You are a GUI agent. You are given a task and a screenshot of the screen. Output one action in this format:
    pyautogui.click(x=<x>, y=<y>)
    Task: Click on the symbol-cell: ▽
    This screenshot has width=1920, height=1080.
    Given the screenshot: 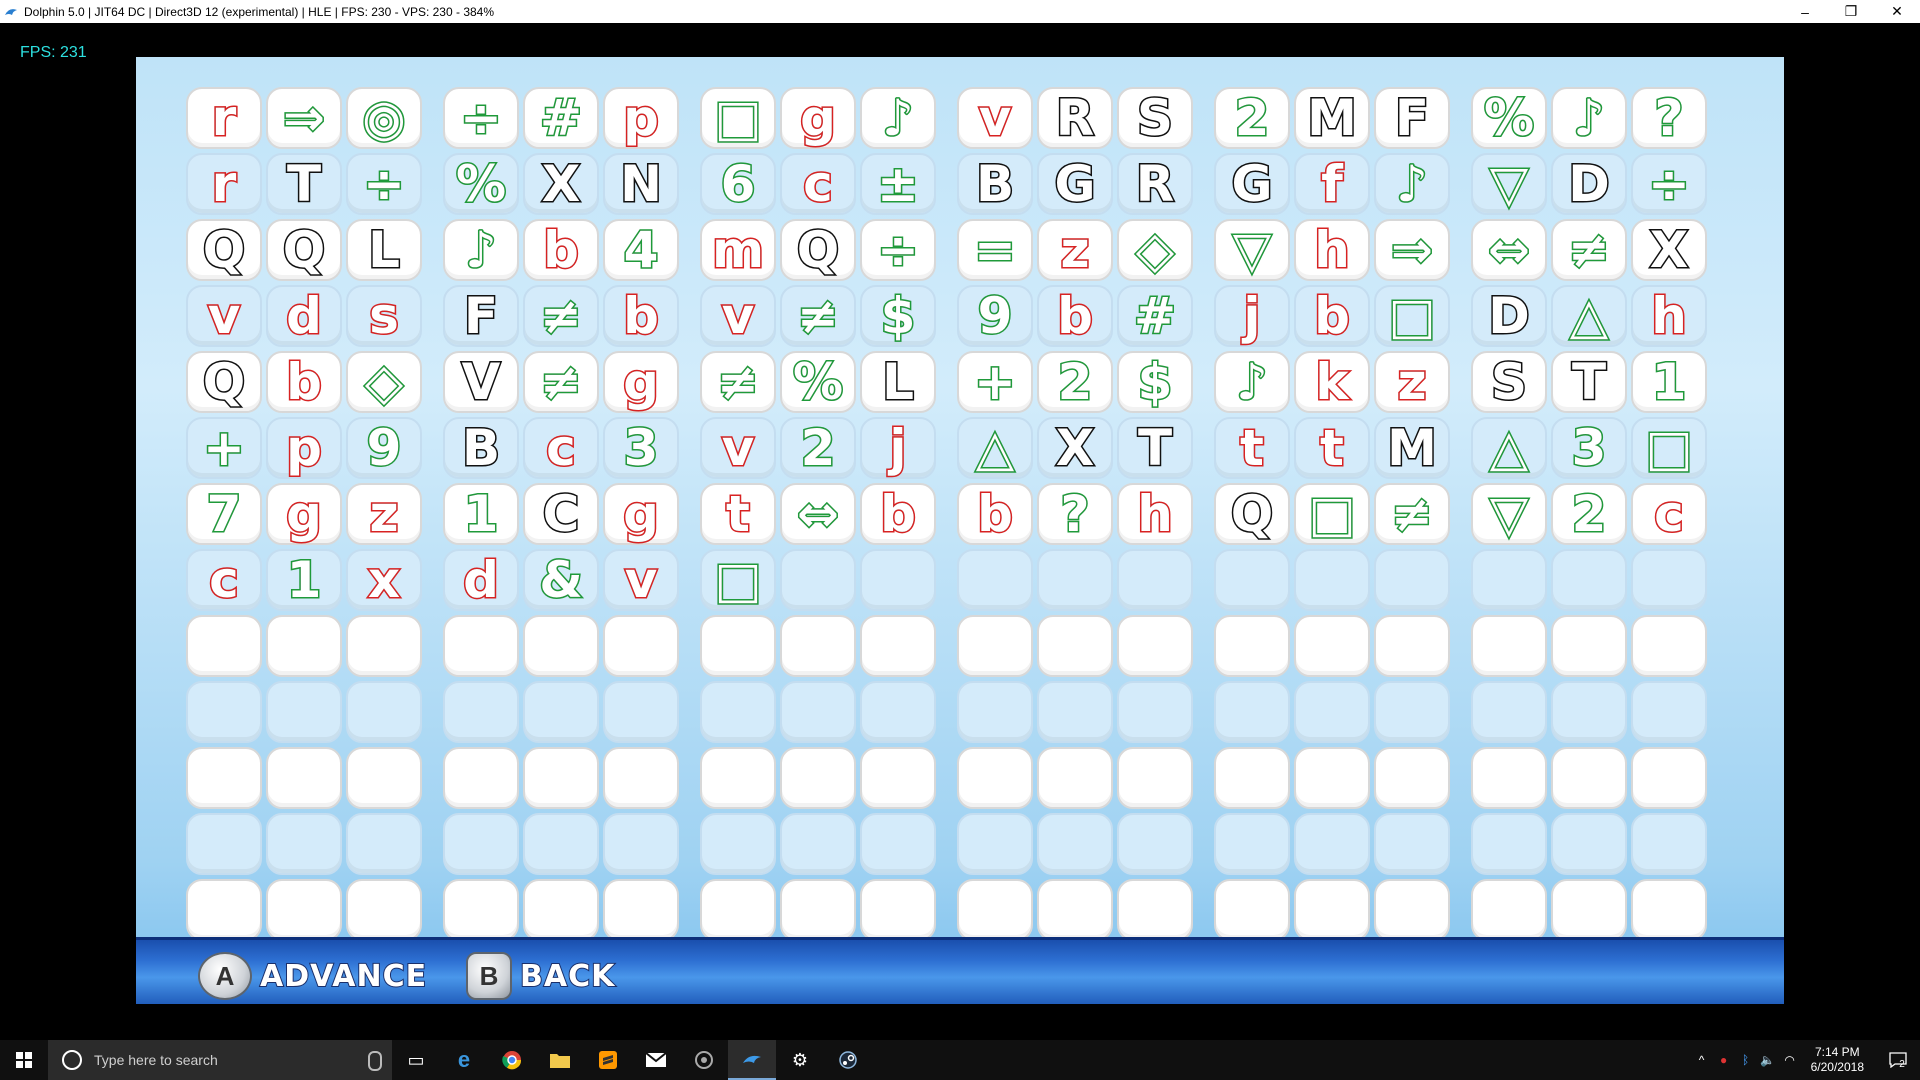 What is the action you would take?
    pyautogui.click(x=1252, y=250)
    